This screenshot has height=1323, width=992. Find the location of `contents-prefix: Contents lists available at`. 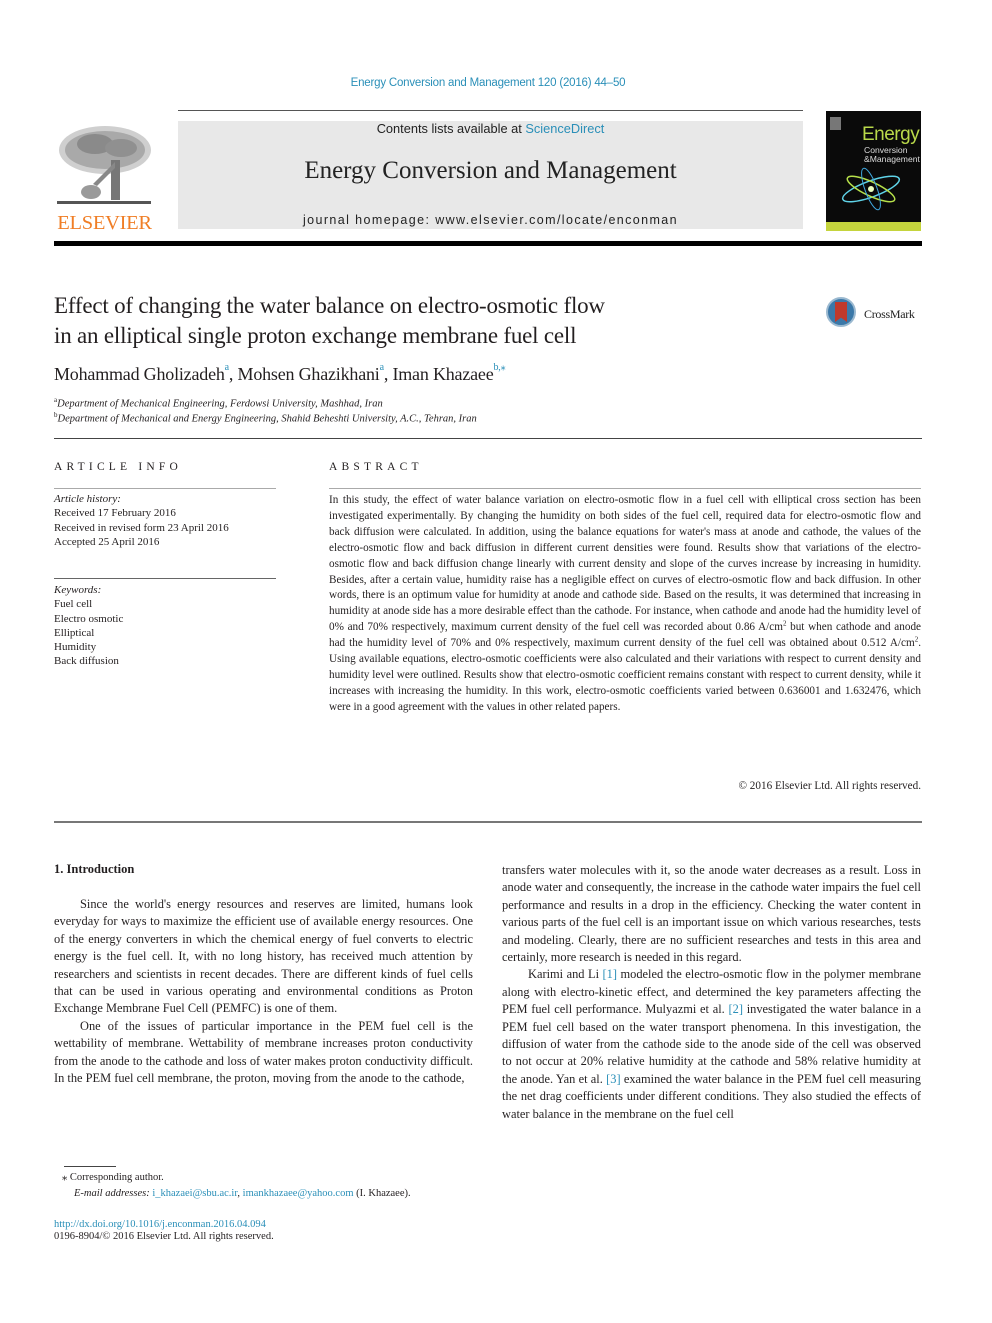

contents-prefix: Contents lists available at is located at coordinates (451, 128).